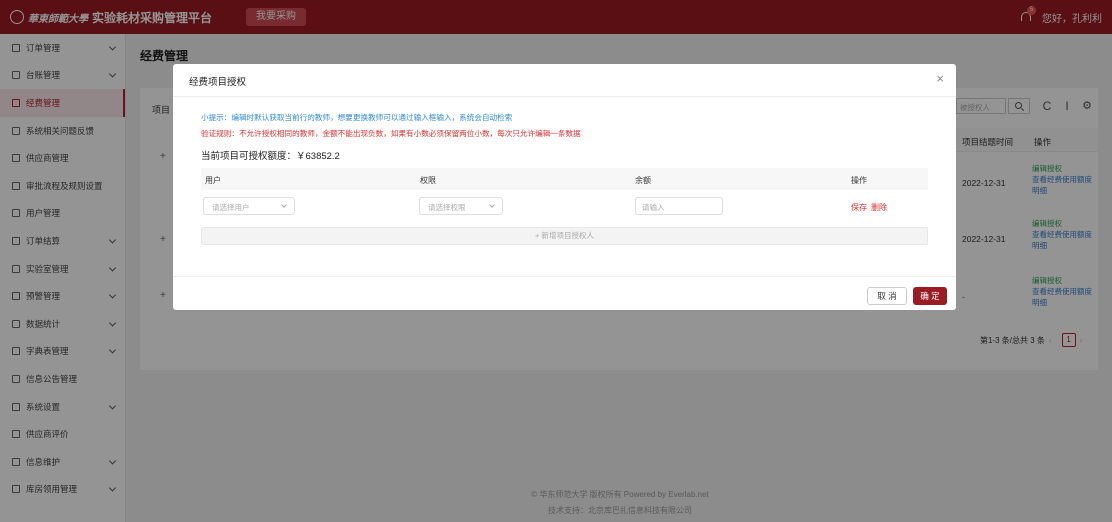 The width and height of the screenshot is (1112, 522). Describe the element at coordinates (213, 180) in the screenshot. I see `column-header-user: 用户` at that location.